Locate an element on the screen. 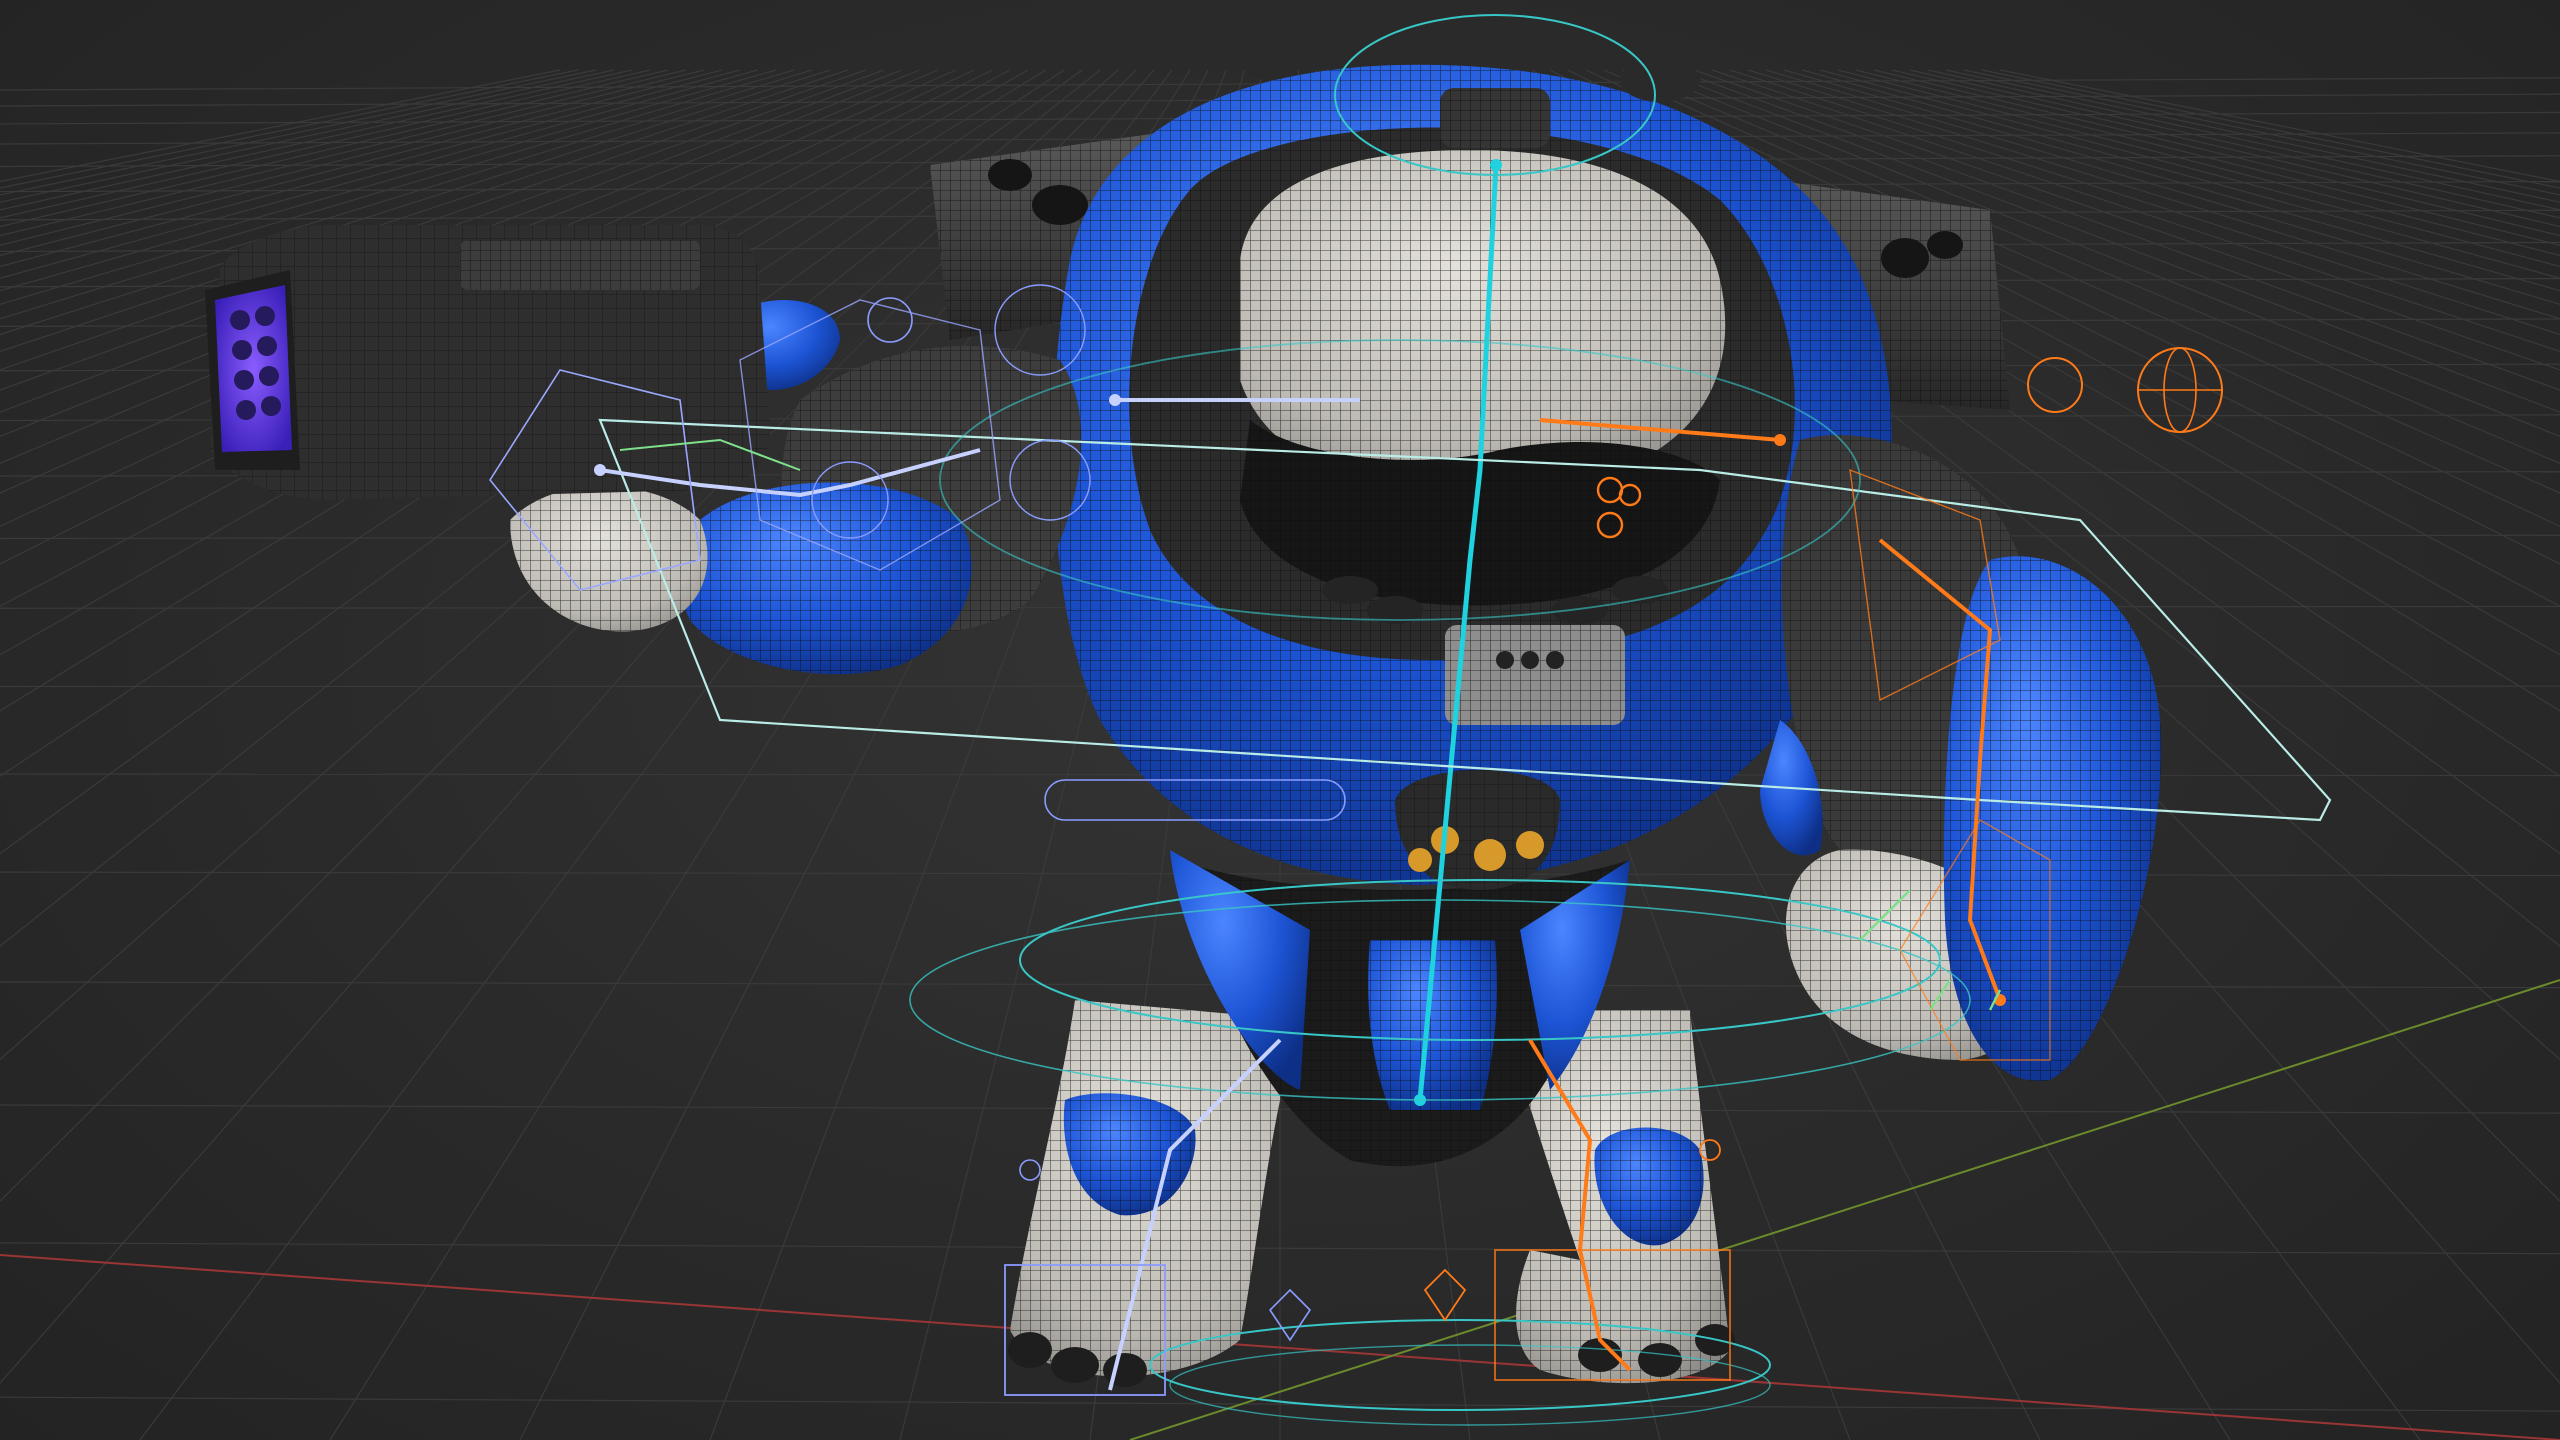  arm-right is located at coordinates (1961, 758).